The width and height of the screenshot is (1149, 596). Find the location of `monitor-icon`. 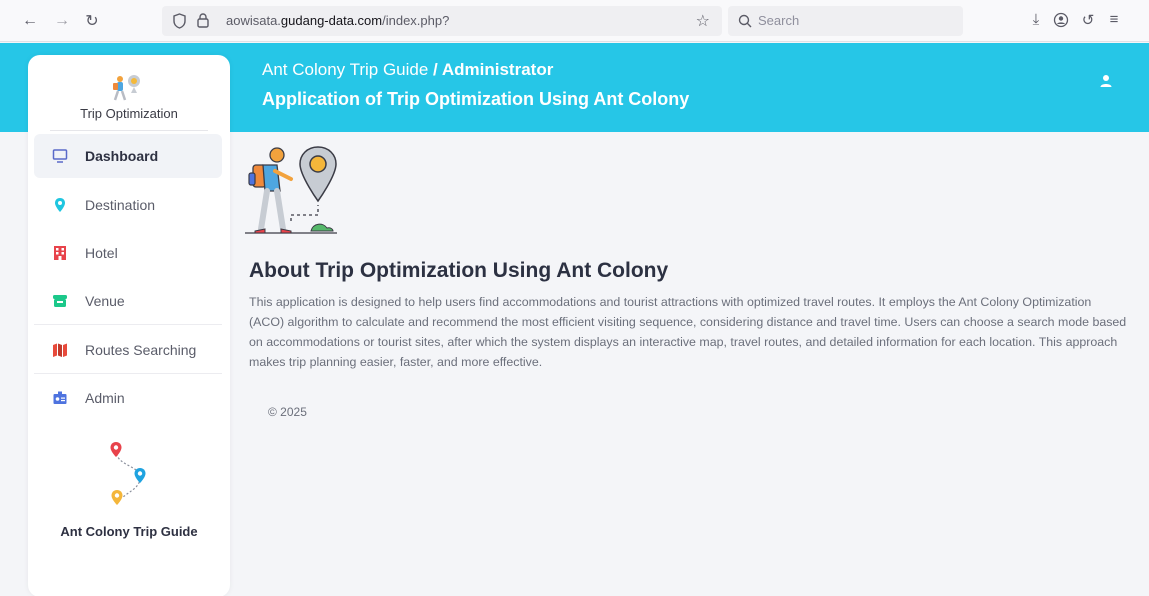

monitor-icon is located at coordinates (60, 156).